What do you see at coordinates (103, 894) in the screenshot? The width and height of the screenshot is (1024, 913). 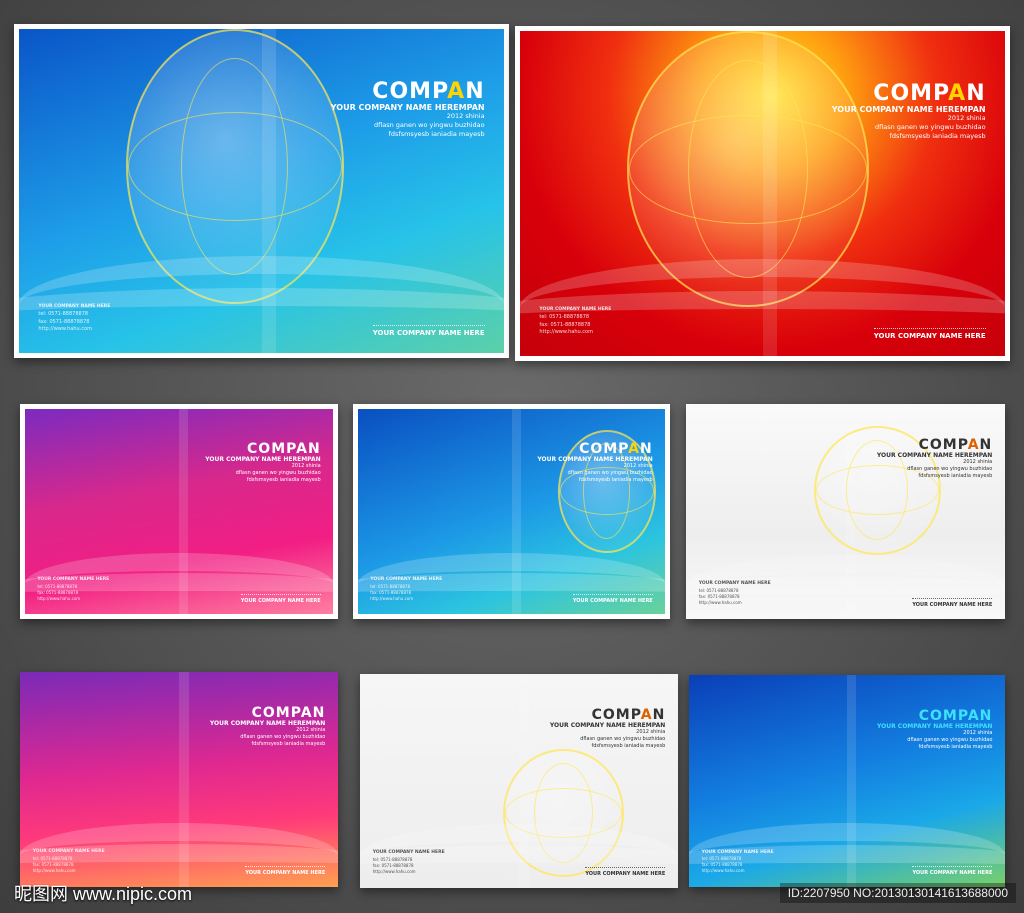 I see `site-watermark: 昵图网 www.nipic.com` at bounding box center [103, 894].